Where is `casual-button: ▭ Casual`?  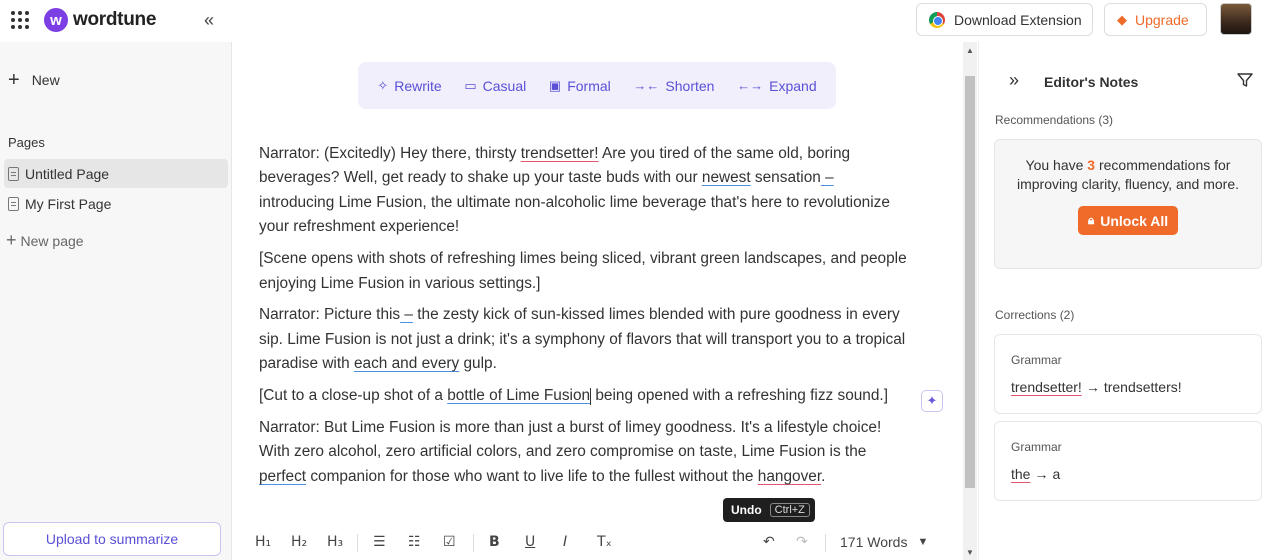
casual-button: ▭ Casual is located at coordinates (495, 86).